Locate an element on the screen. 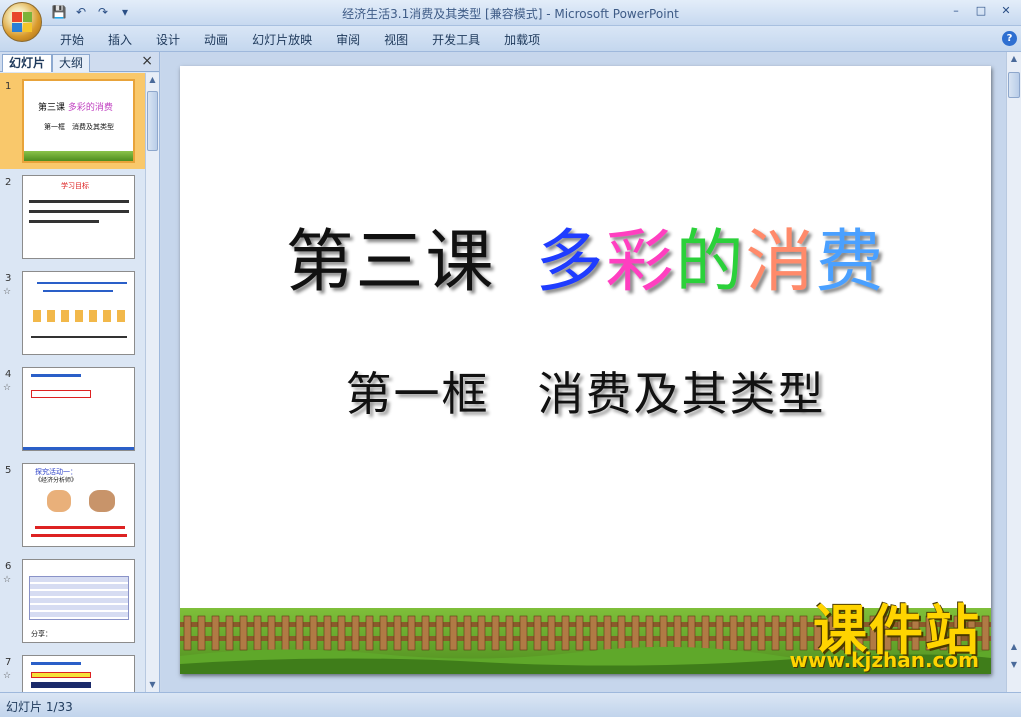 This screenshot has height=717, width=1021. title-char: 的 is located at coordinates (710, 262).